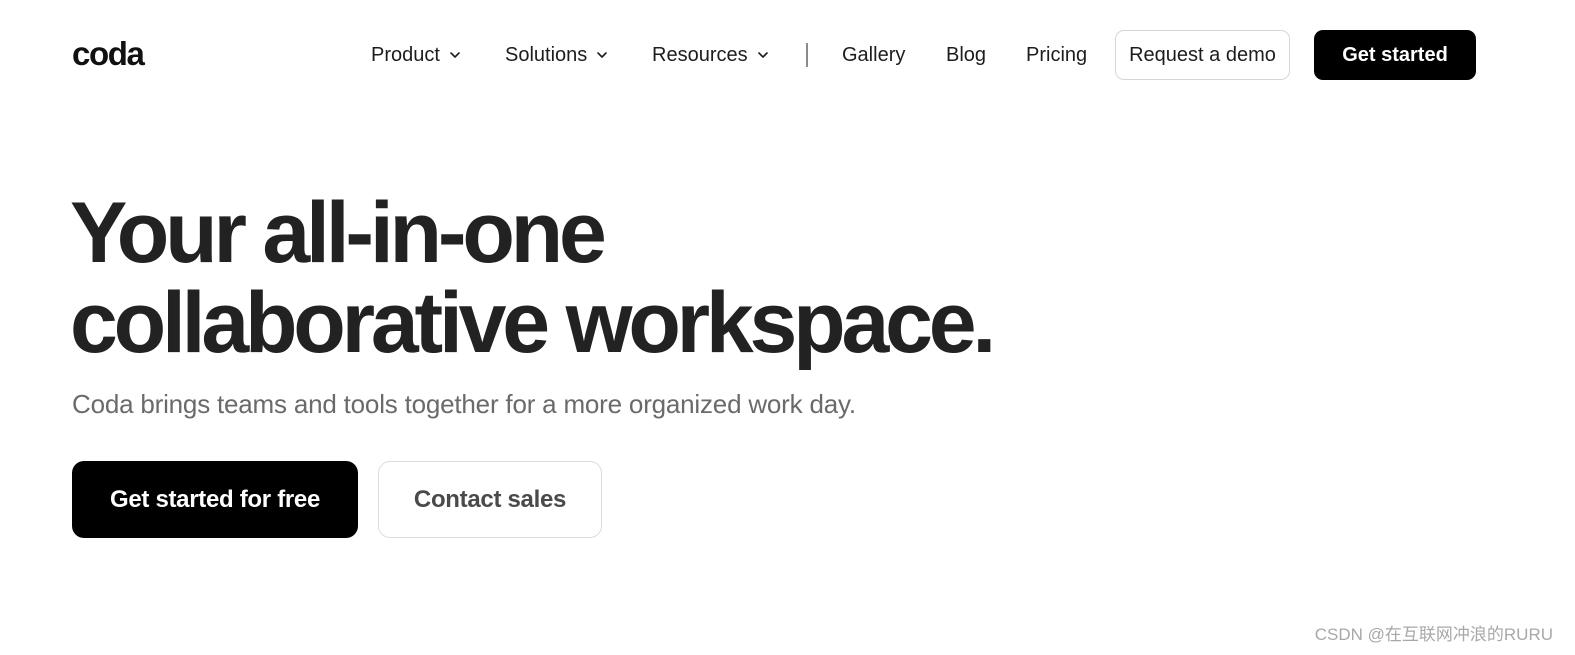 Image resolution: width=1575 pixels, height=655 pixels. What do you see at coordinates (700, 54) in the screenshot?
I see `nav-item-label: Resources` at bounding box center [700, 54].